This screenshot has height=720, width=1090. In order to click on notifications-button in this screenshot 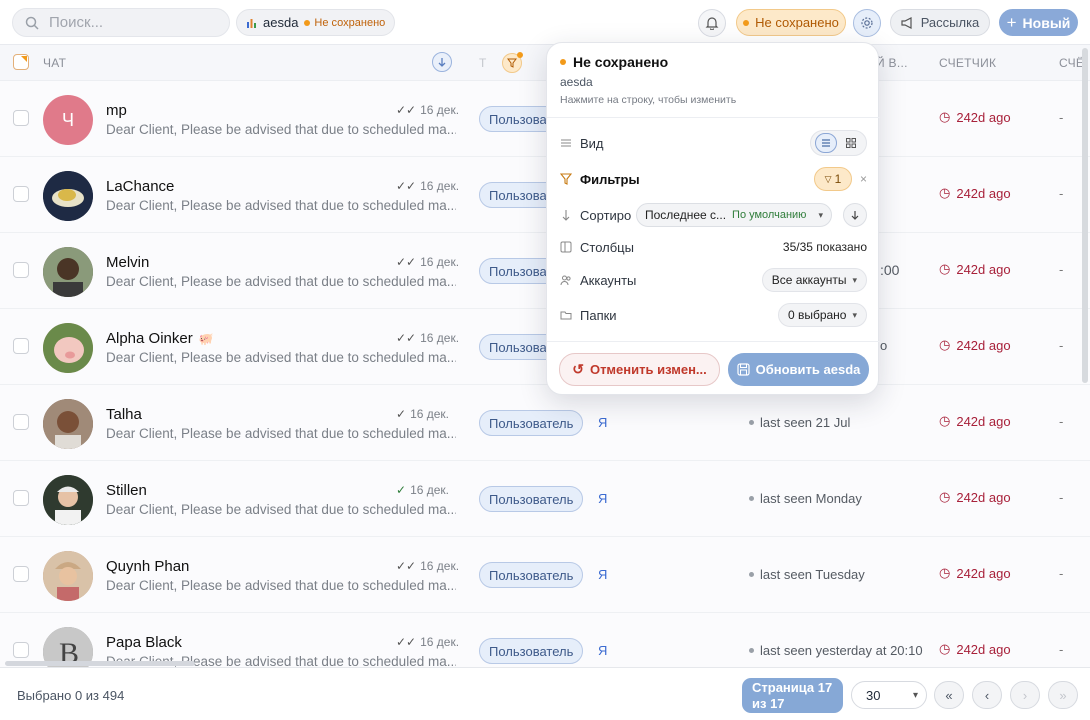, I will do `click(712, 23)`.